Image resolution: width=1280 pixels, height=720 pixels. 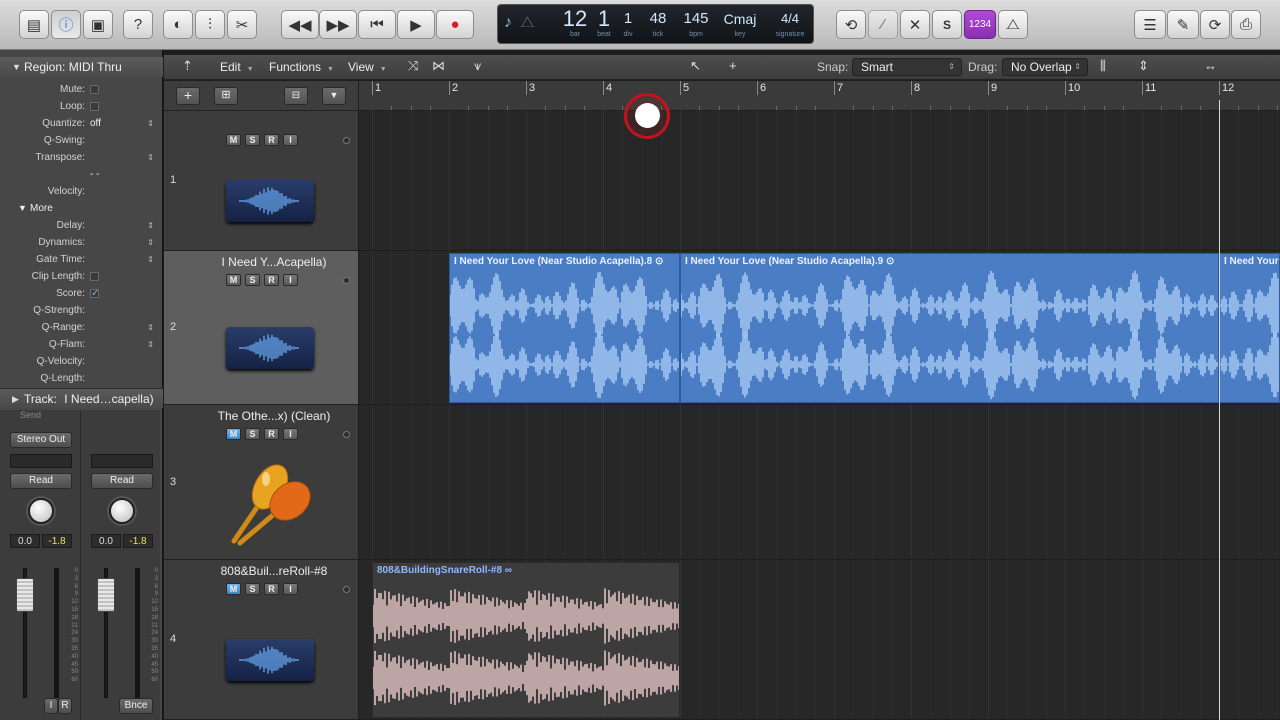 What do you see at coordinates (883, 24) in the screenshot?
I see `tuner-icon: ⁄` at bounding box center [883, 24].